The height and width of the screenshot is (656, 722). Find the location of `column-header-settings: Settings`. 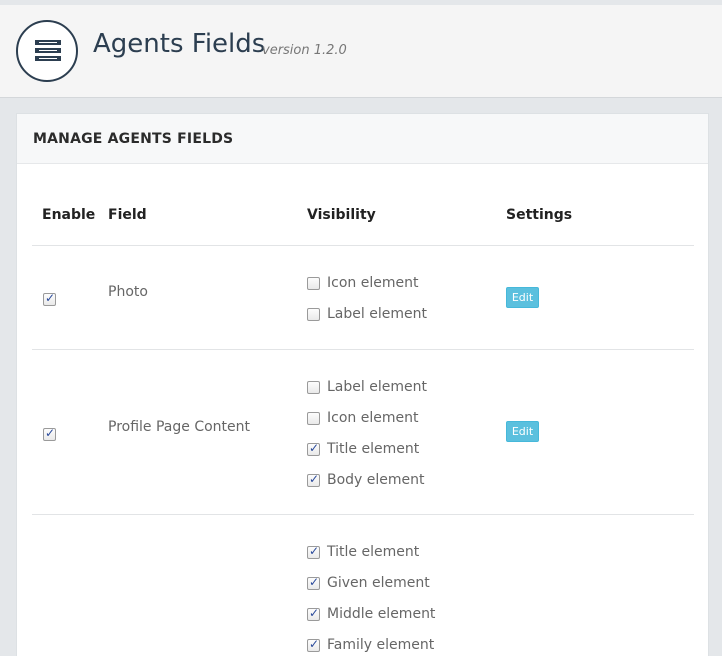

column-header-settings: Settings is located at coordinates (539, 215).